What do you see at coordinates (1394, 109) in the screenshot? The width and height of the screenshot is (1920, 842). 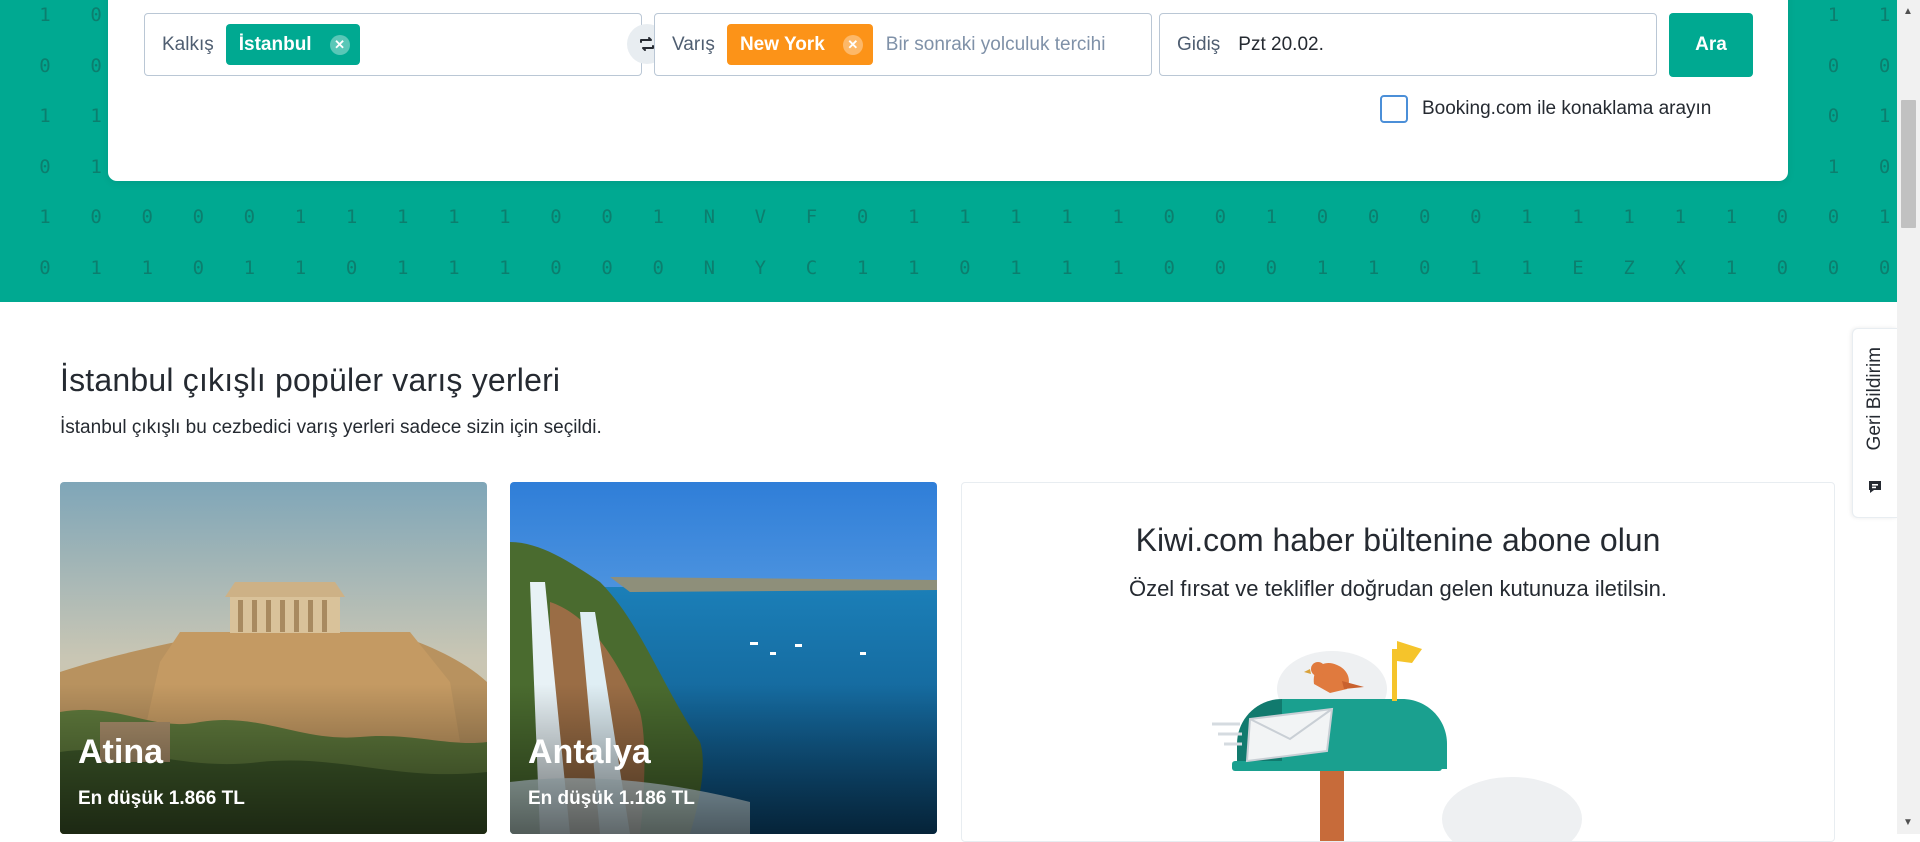 I see `booking-checkbox` at bounding box center [1394, 109].